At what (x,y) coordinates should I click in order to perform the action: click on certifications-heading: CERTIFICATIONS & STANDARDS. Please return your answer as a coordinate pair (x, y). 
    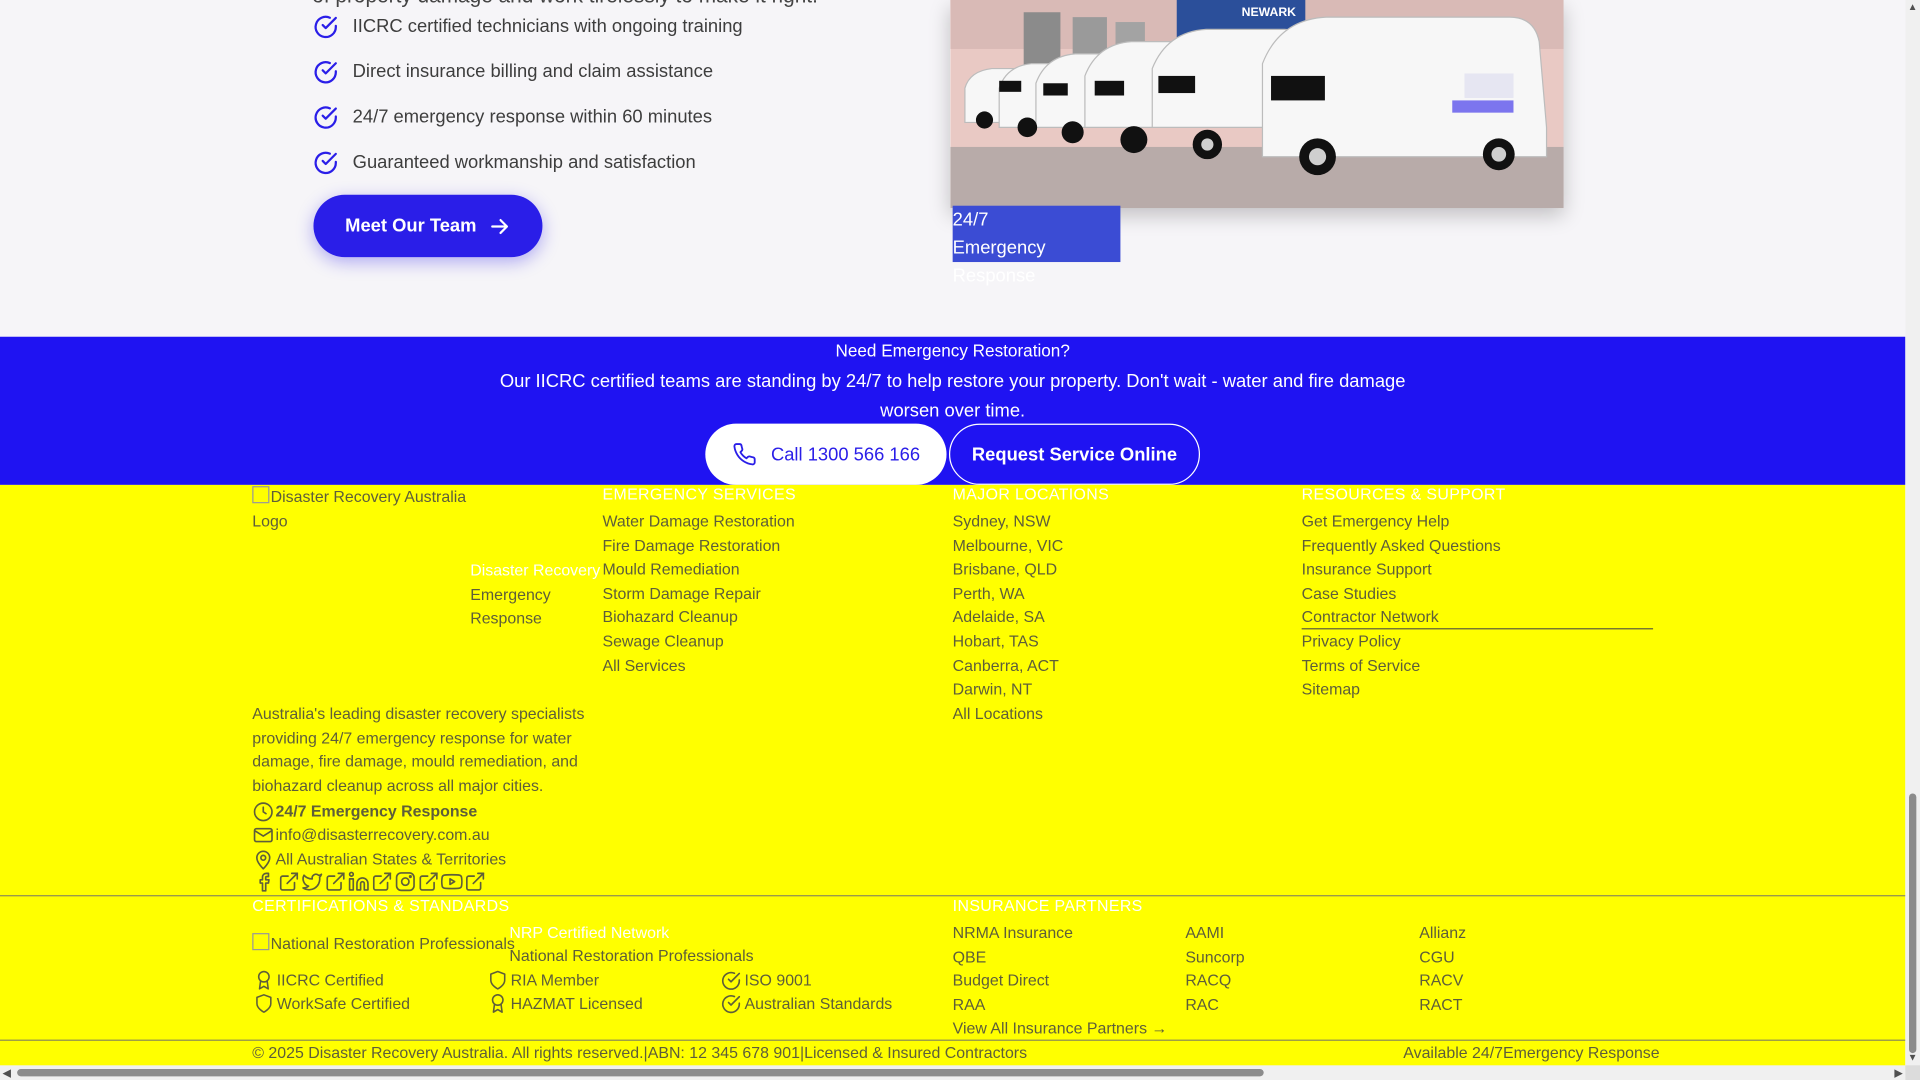
    Looking at the image, I should click on (381, 905).